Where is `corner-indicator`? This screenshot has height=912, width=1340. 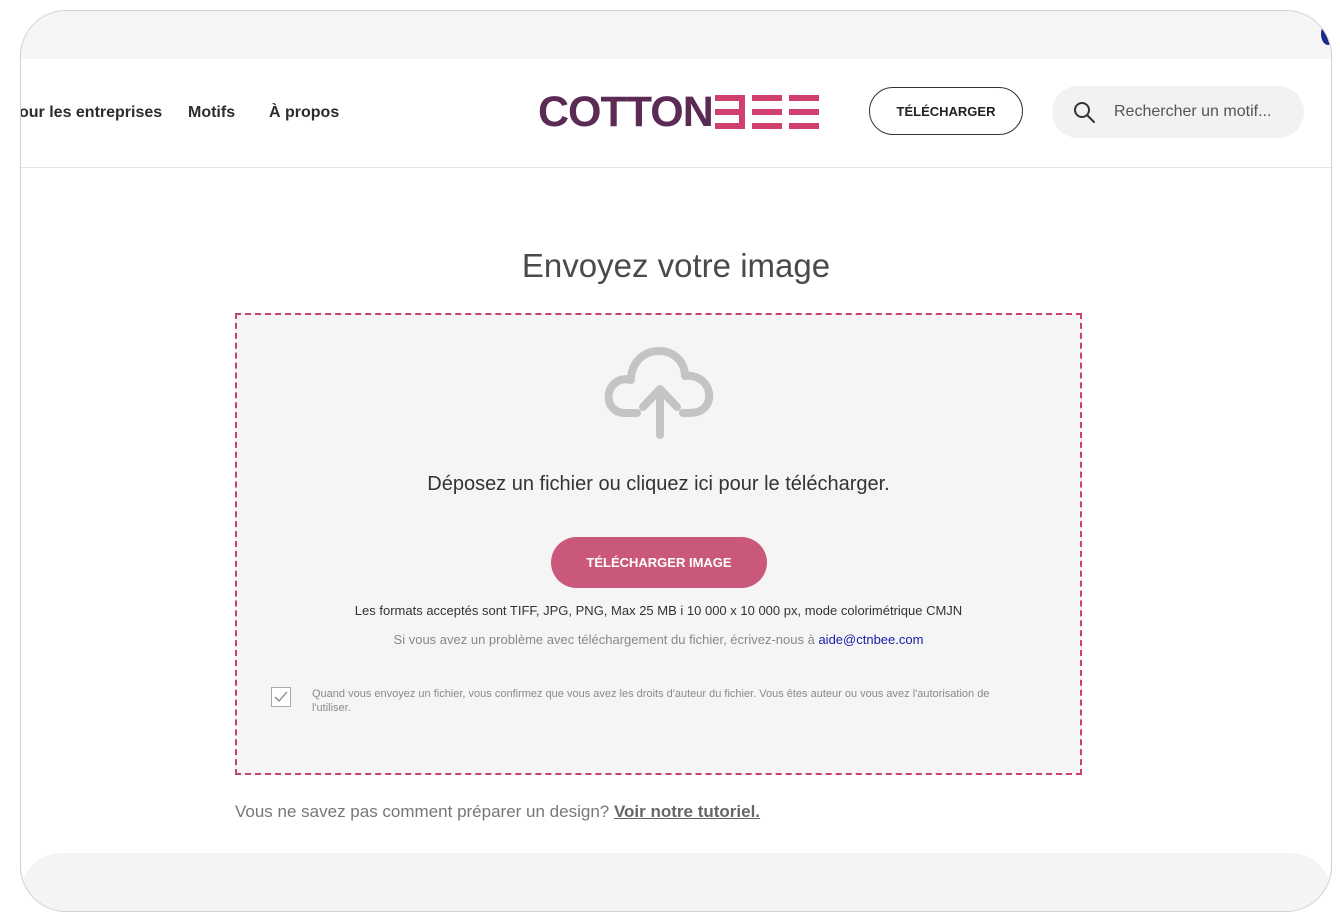 corner-indicator is located at coordinates (1326, 34).